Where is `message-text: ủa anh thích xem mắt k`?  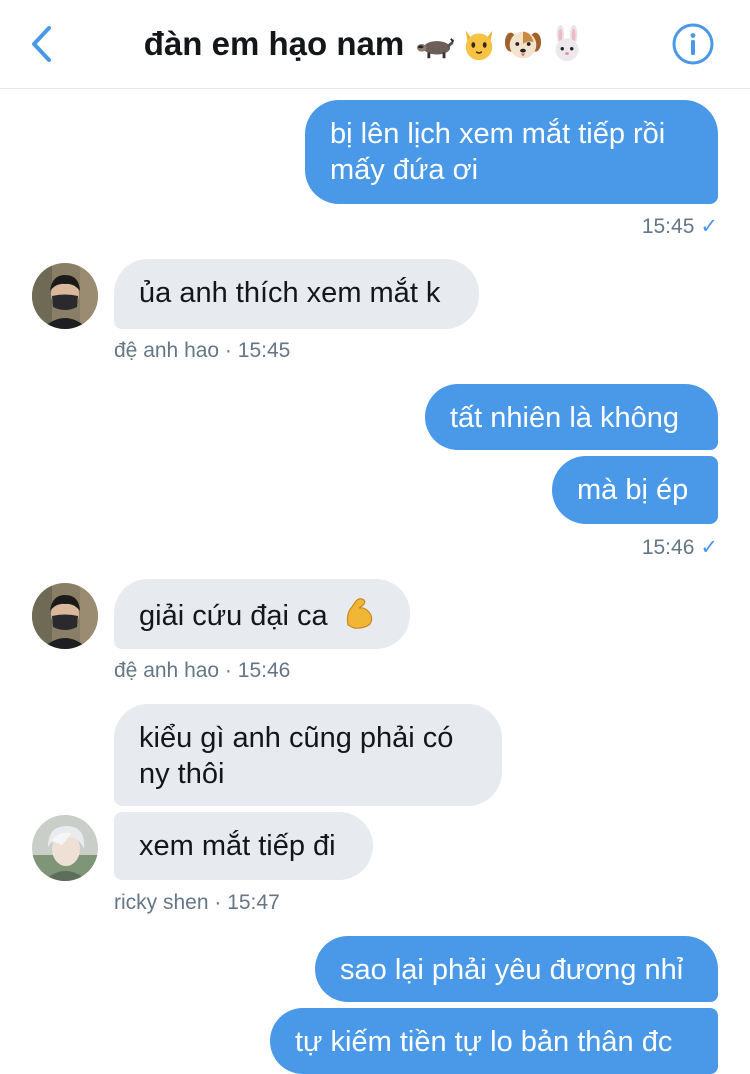 message-text: ủa anh thích xem mắt k is located at coordinates (290, 293).